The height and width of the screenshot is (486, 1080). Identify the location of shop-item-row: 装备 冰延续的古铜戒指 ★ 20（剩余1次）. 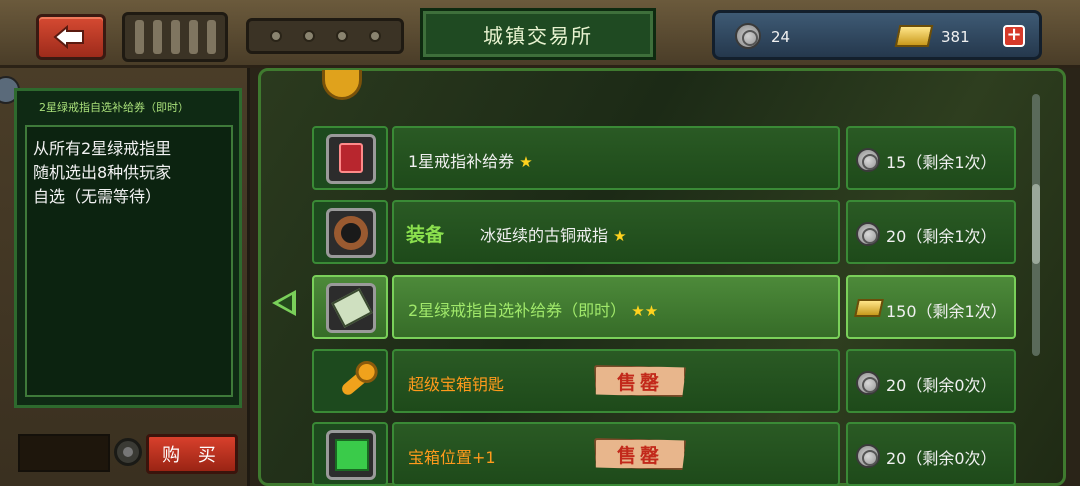
(664, 232).